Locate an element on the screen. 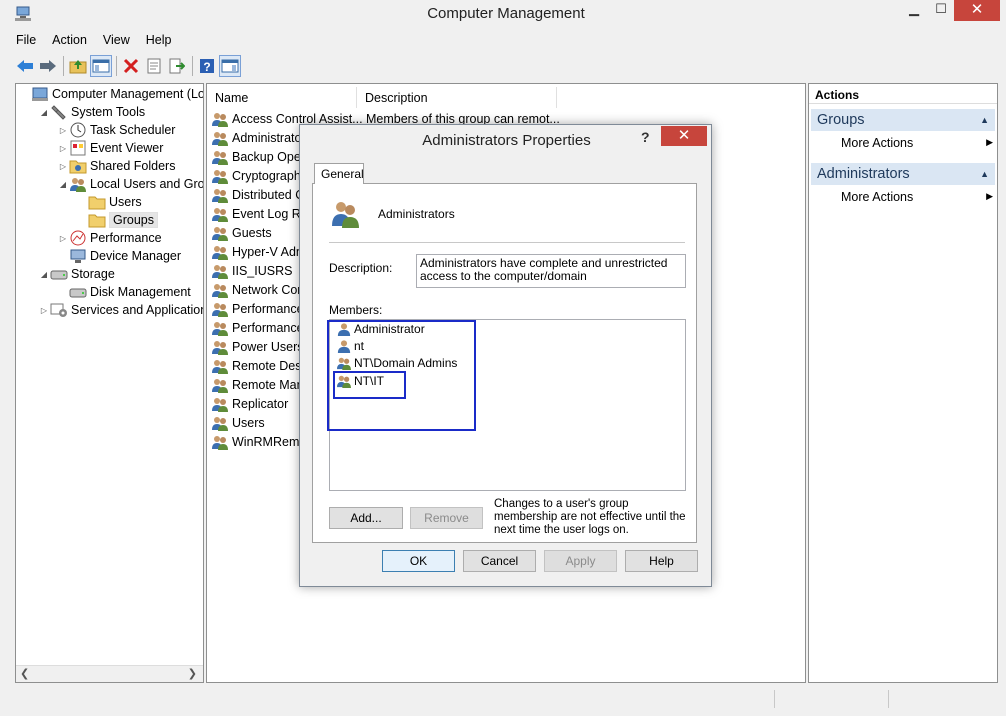 The height and width of the screenshot is (716, 1006). tree-item-groups: Groups is located at coordinates (117, 220).